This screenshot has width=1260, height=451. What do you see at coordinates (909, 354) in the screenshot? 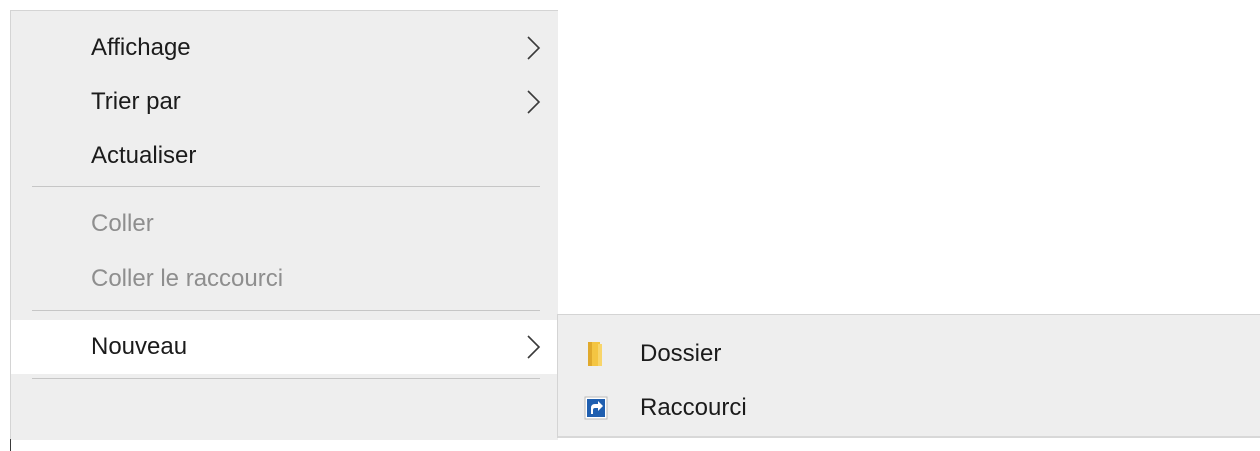
I see `submenu-item-dossier: Dossier` at bounding box center [909, 354].